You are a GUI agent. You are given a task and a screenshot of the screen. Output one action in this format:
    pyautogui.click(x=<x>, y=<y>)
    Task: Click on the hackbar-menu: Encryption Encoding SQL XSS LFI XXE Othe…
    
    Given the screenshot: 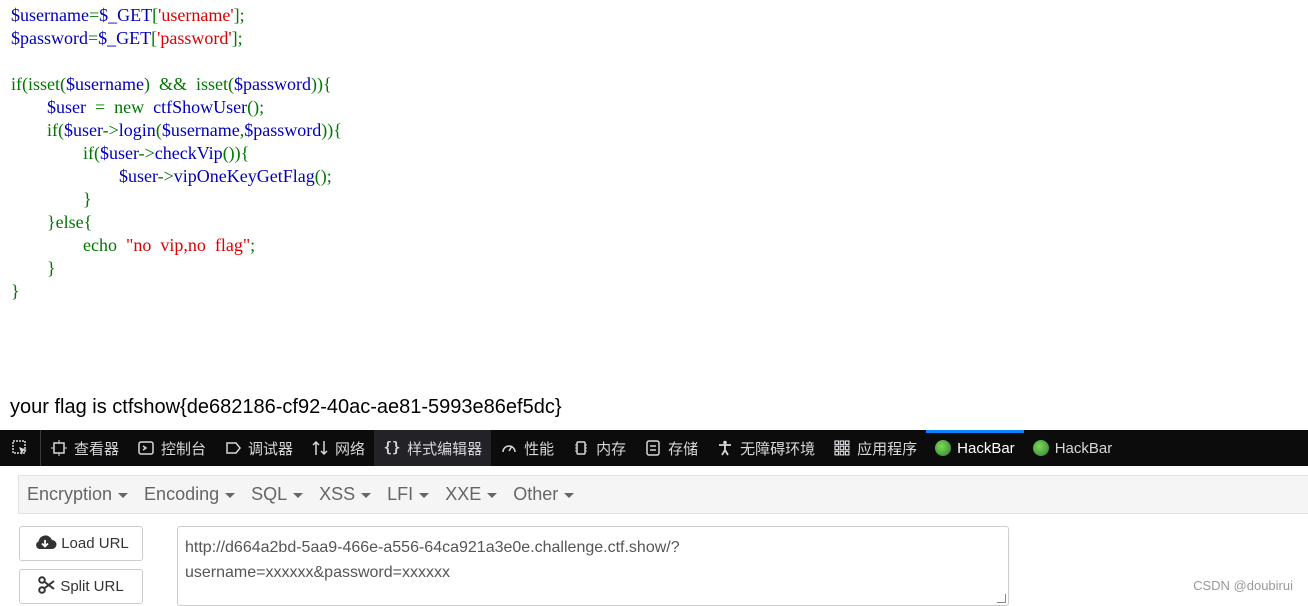 What is the action you would take?
    pyautogui.click(x=663, y=494)
    